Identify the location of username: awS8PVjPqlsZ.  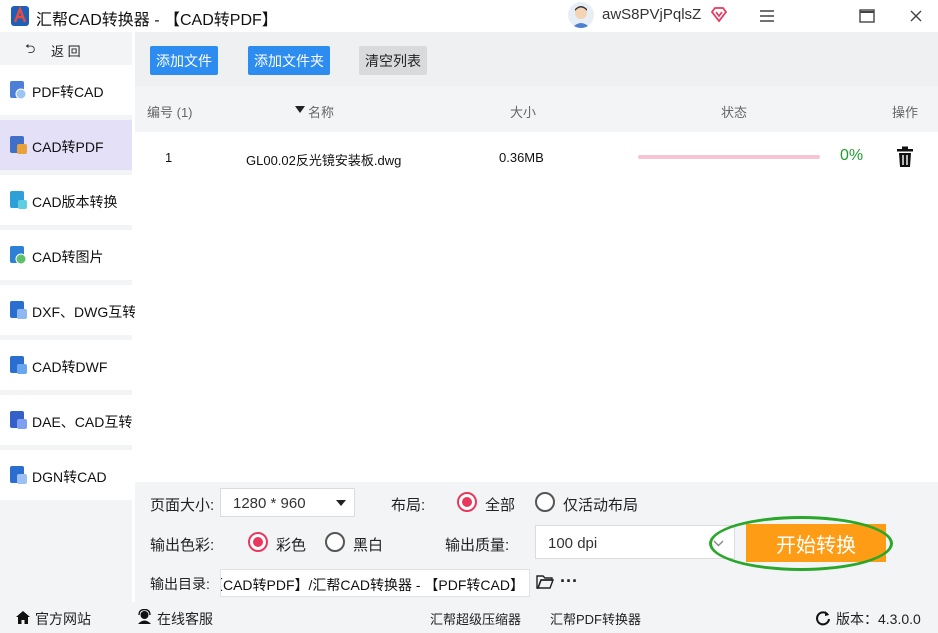
(651, 14).